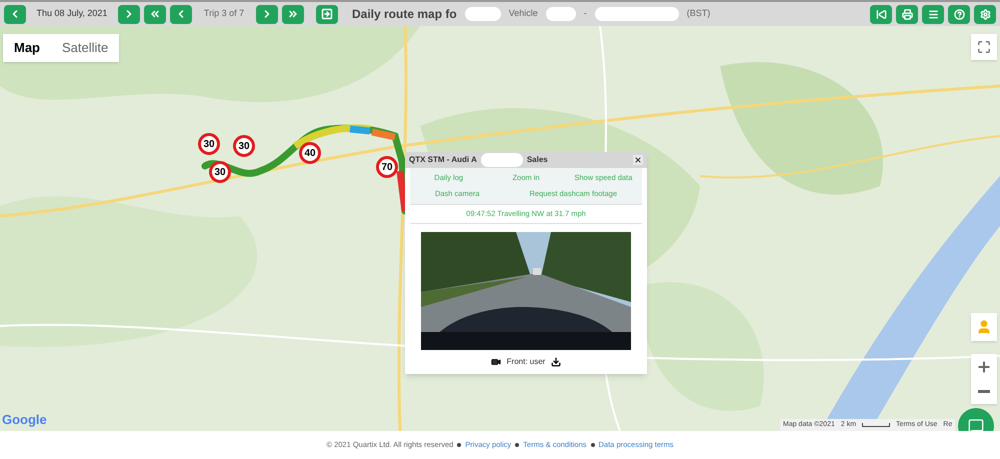 This screenshot has height=459, width=1000. I want to click on printer-icon, so click(907, 14).